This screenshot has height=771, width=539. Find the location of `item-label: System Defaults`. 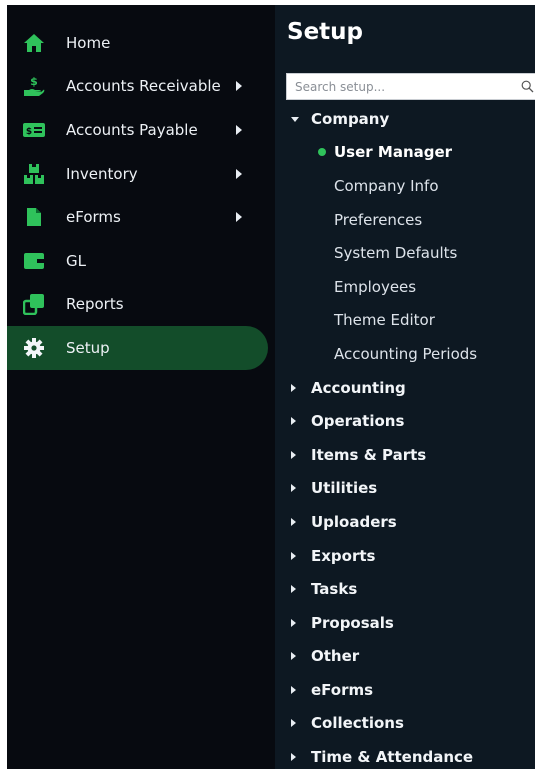

item-label: System Defaults is located at coordinates (396, 253).